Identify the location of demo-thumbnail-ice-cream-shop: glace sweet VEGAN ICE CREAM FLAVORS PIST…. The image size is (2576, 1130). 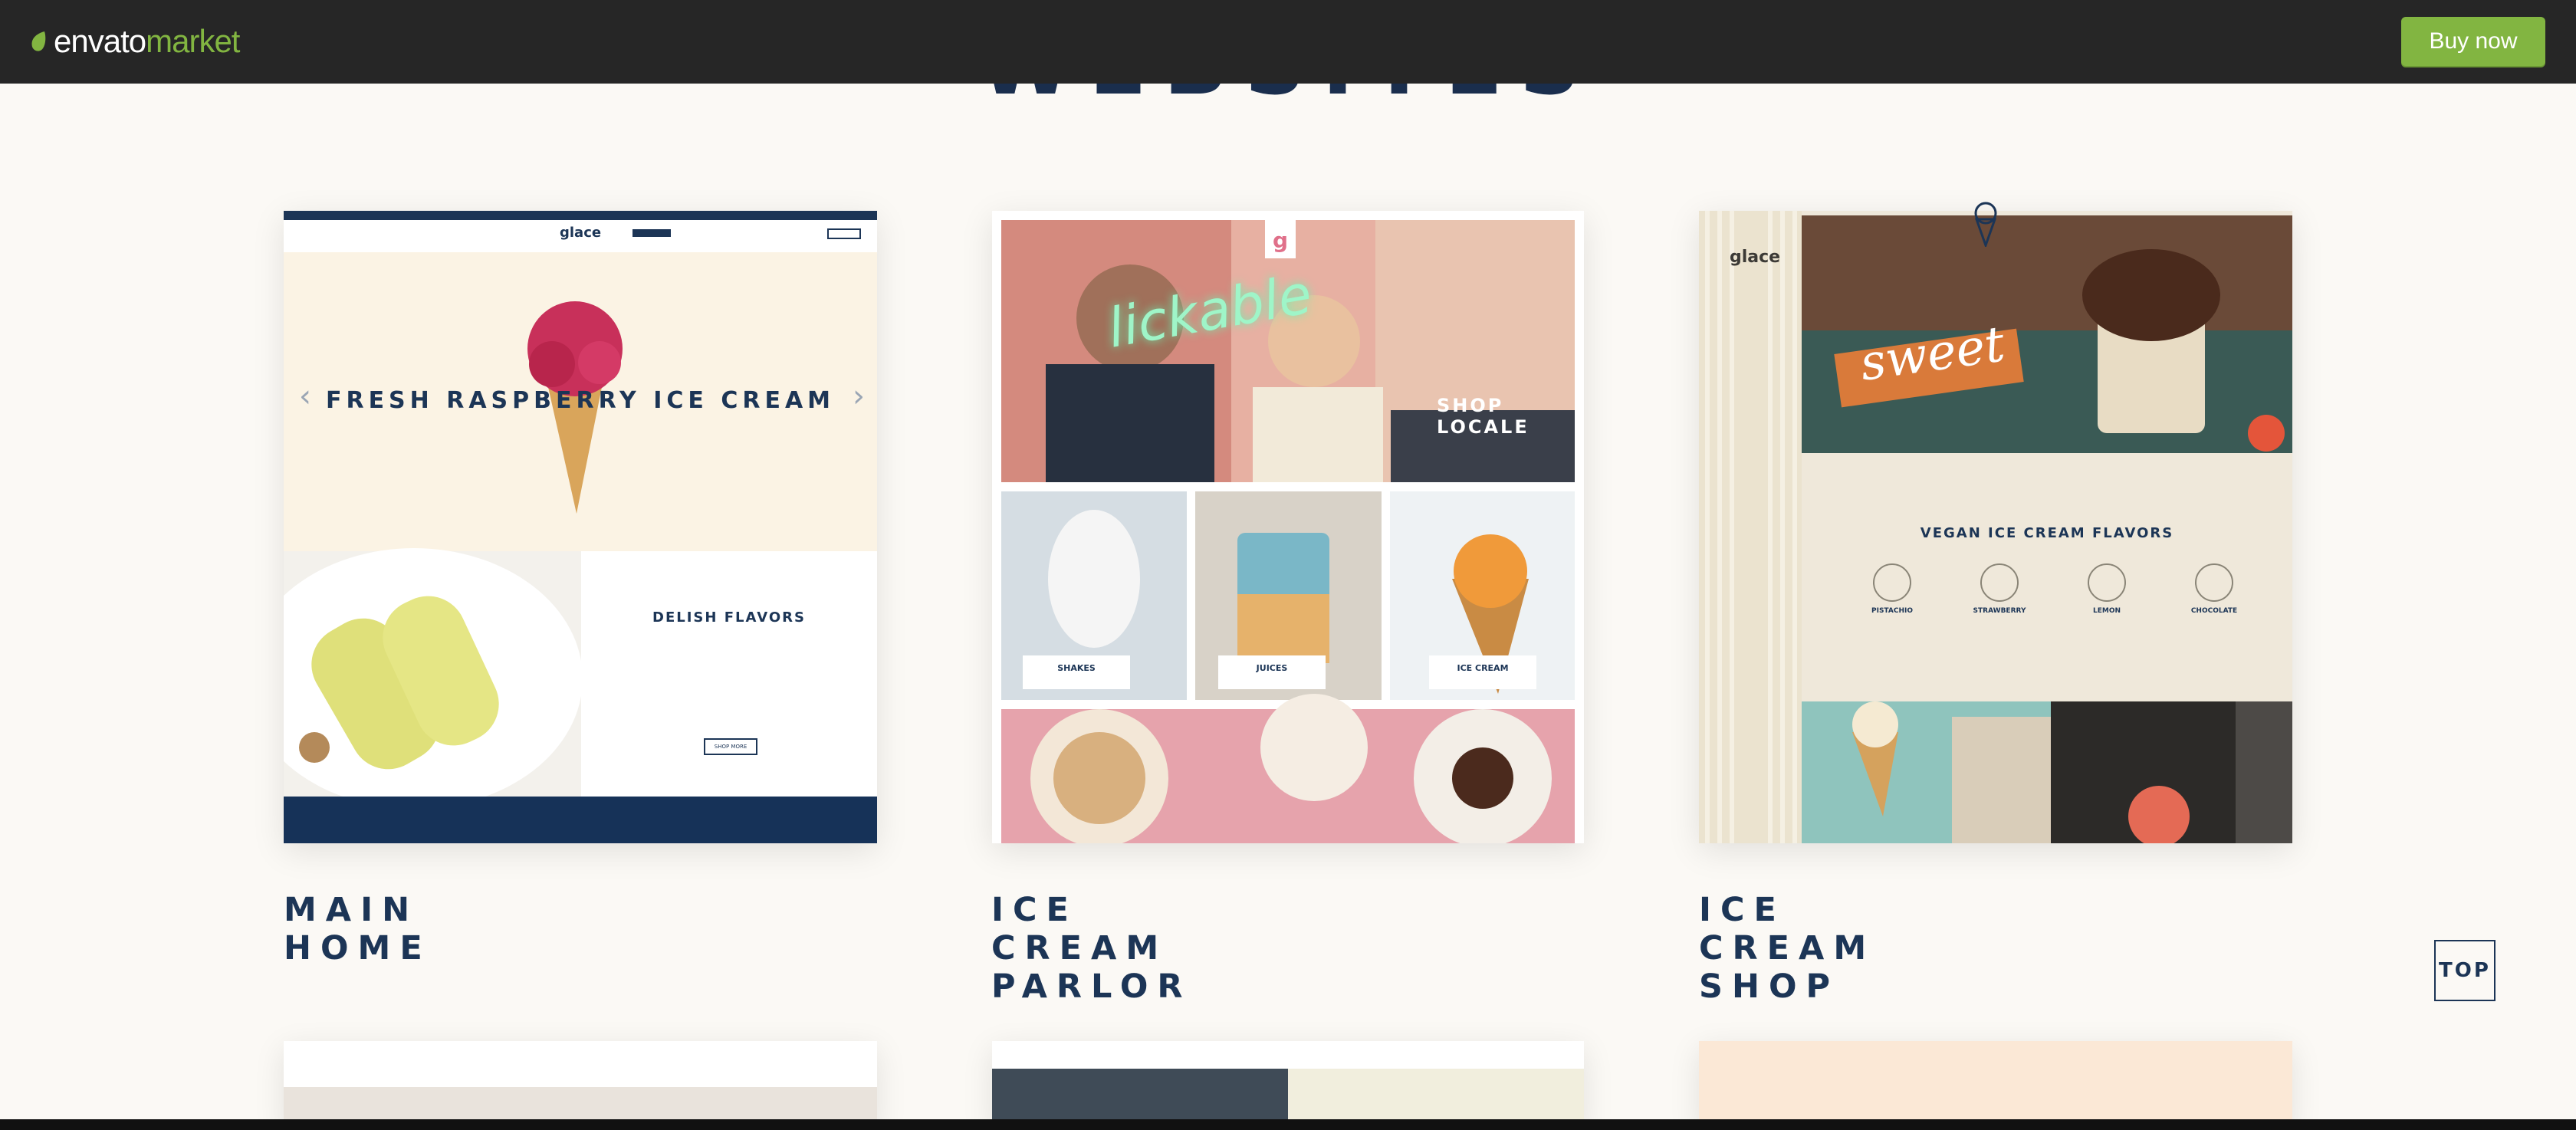
(1996, 527).